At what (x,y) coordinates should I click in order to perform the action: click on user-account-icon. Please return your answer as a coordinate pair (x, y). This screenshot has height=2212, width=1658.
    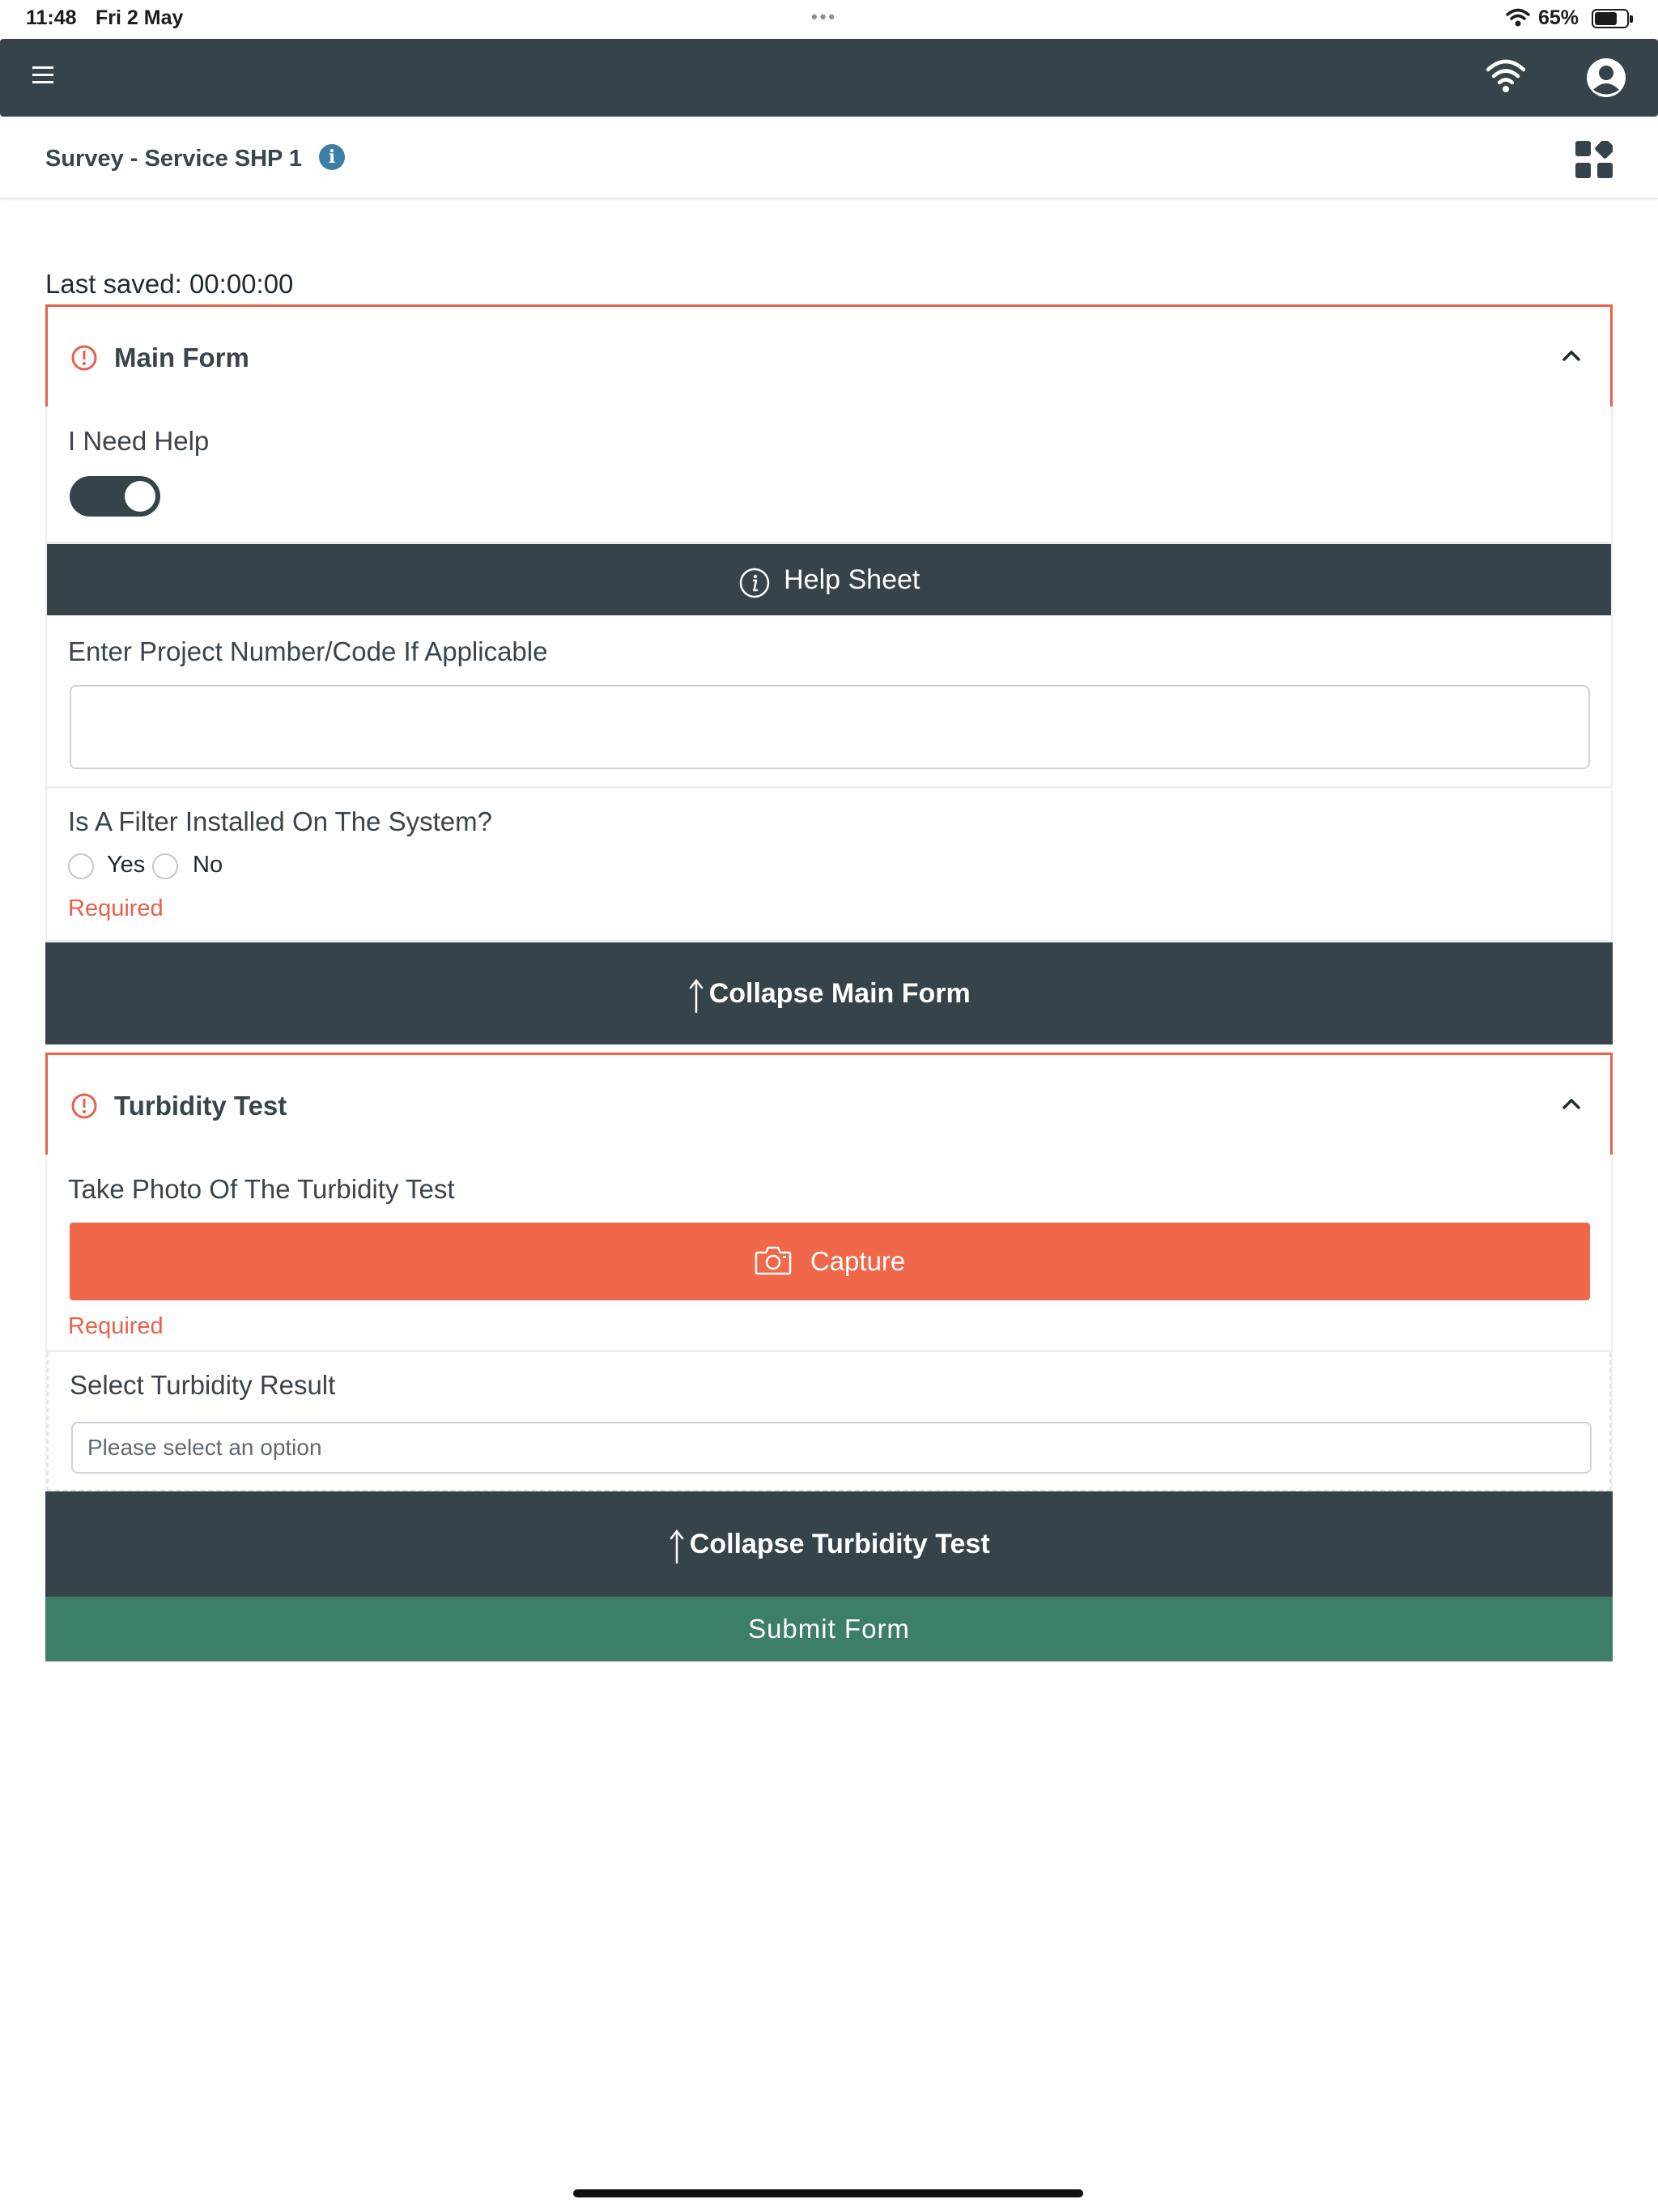
    Looking at the image, I should click on (1606, 78).